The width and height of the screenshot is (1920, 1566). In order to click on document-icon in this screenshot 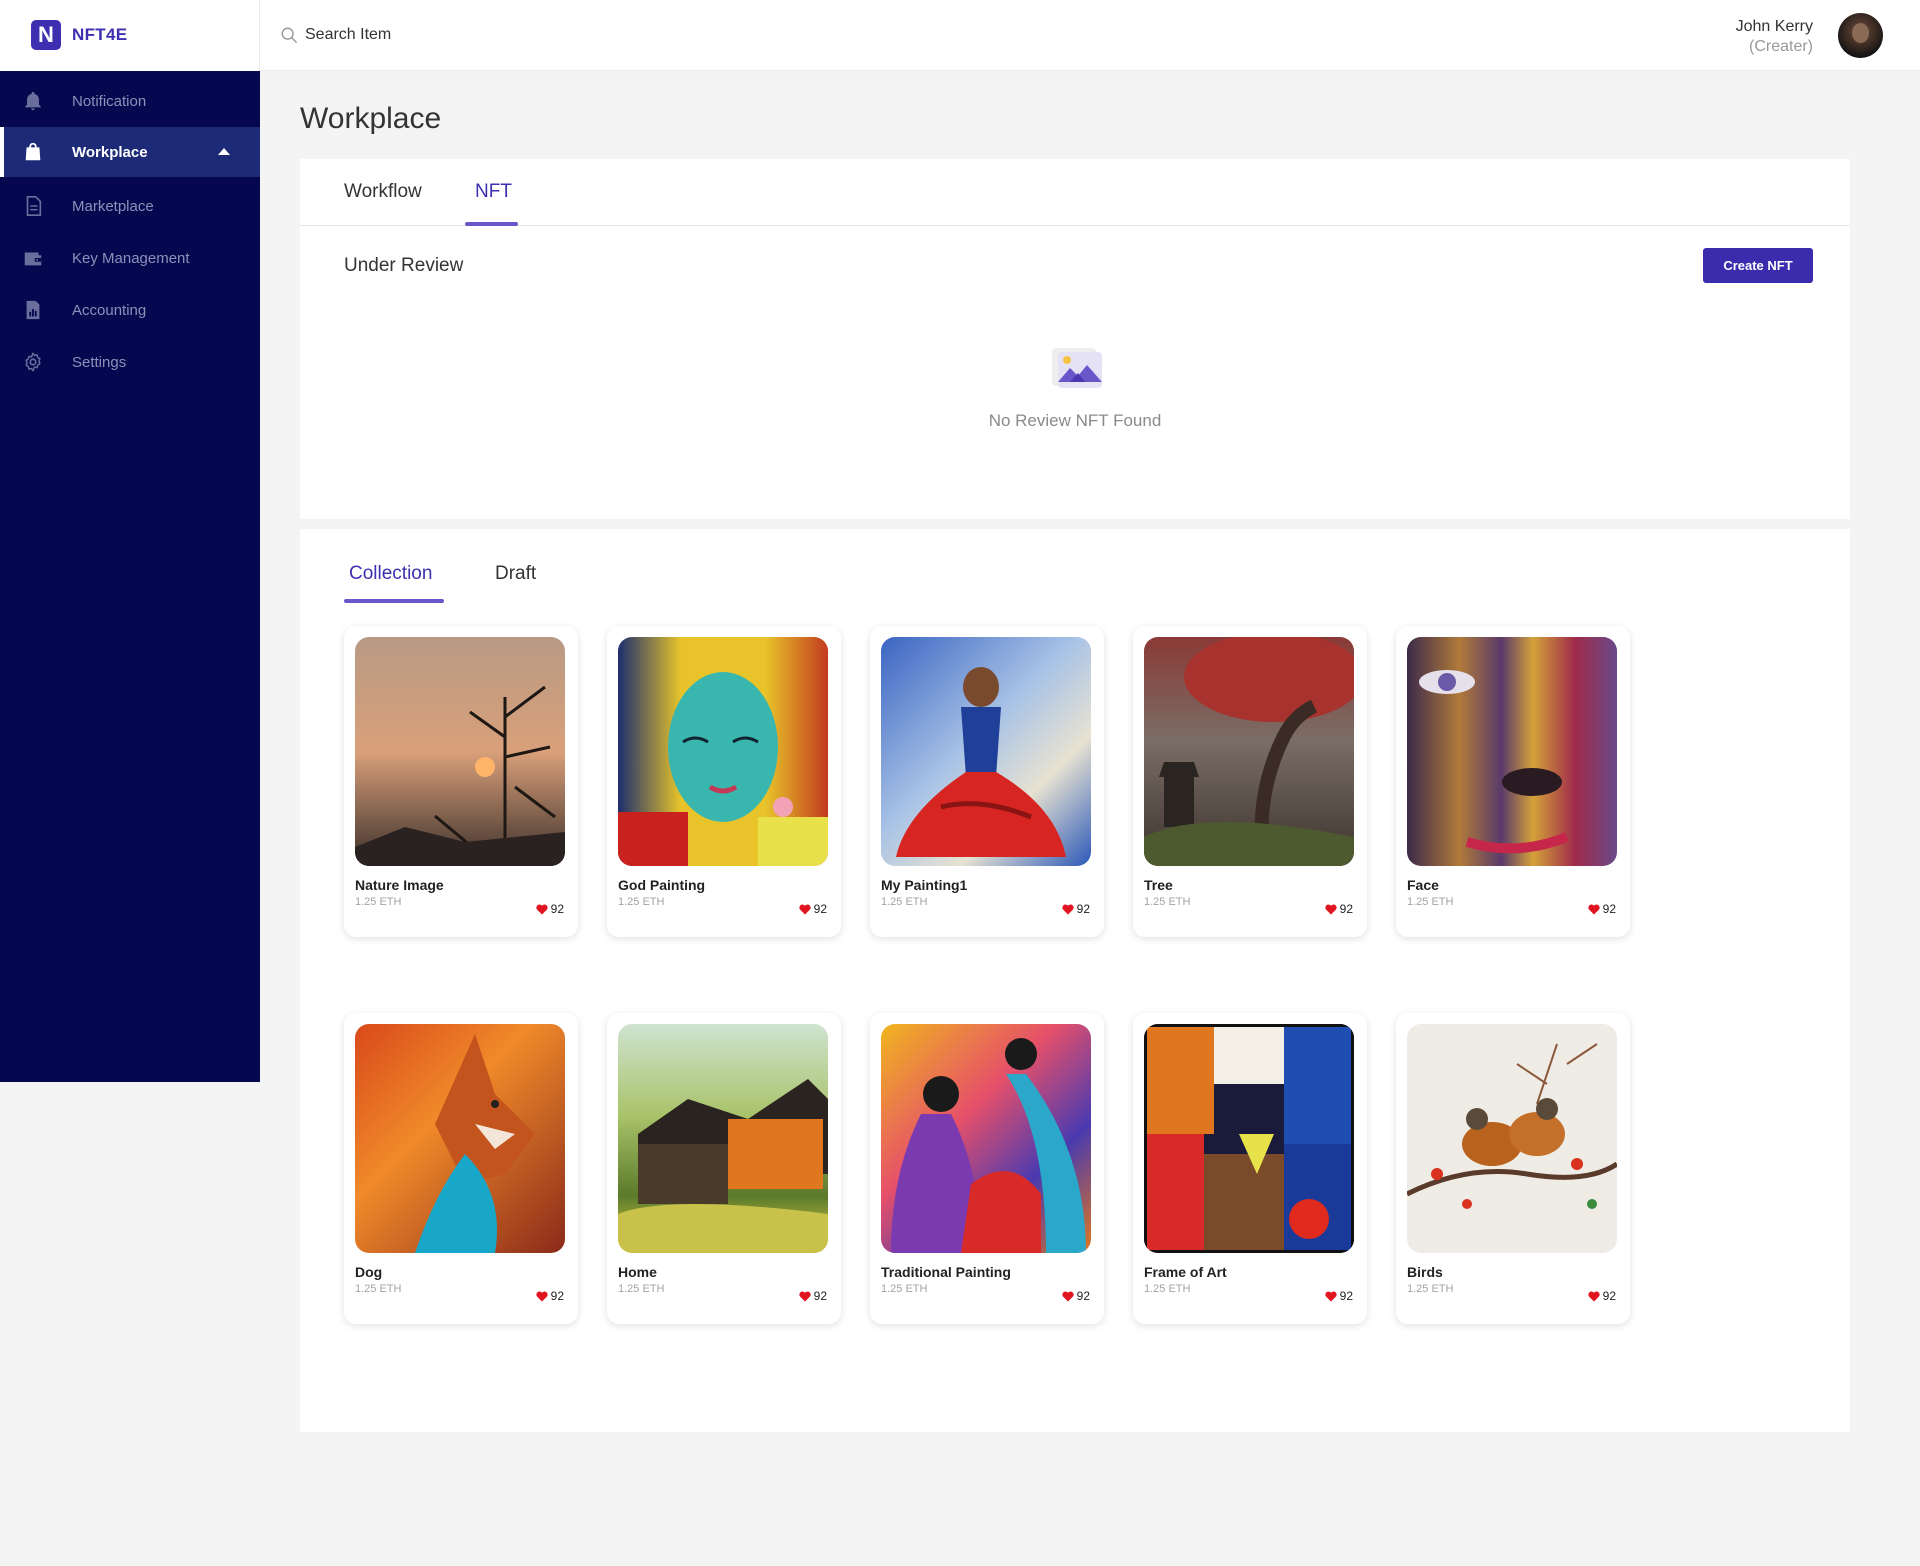, I will do `click(34, 206)`.